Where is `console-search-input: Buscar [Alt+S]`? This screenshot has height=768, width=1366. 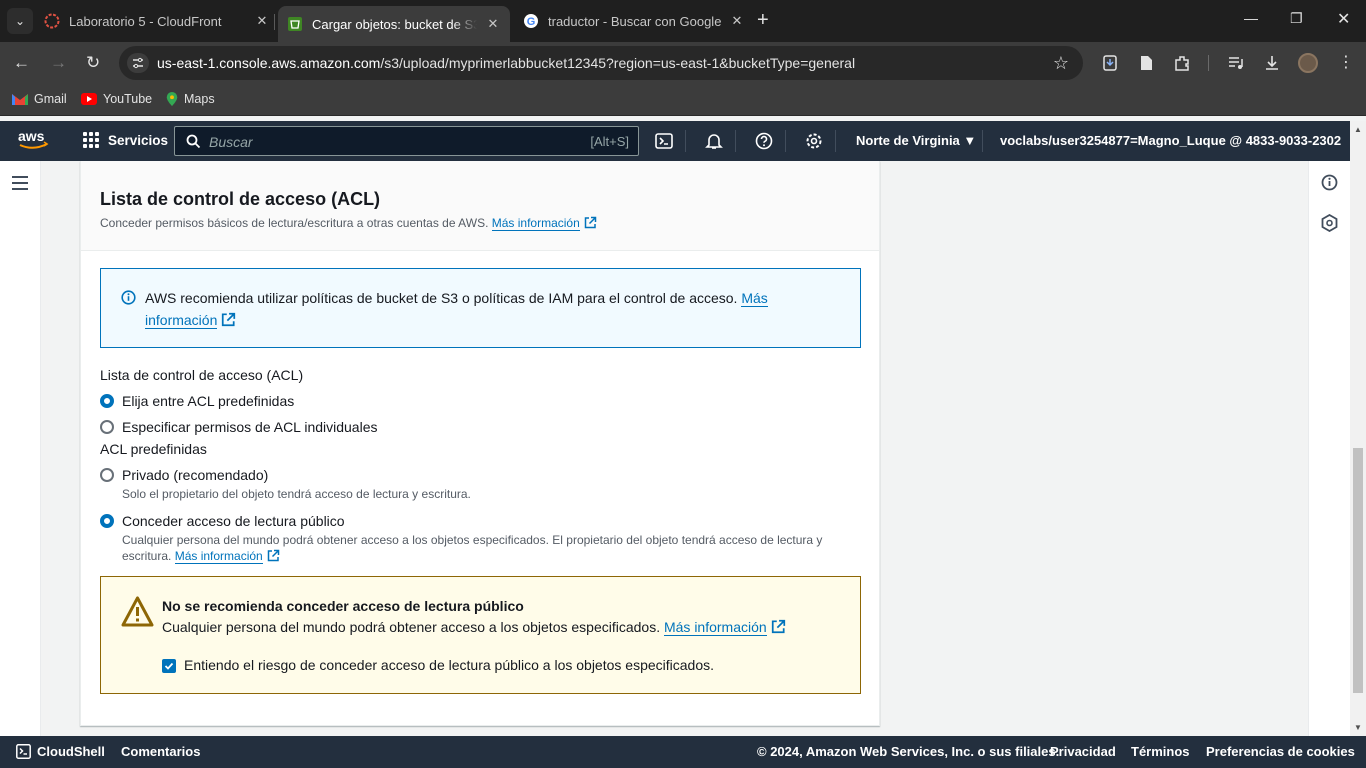
console-search-input: Buscar [Alt+S] is located at coordinates (406, 141).